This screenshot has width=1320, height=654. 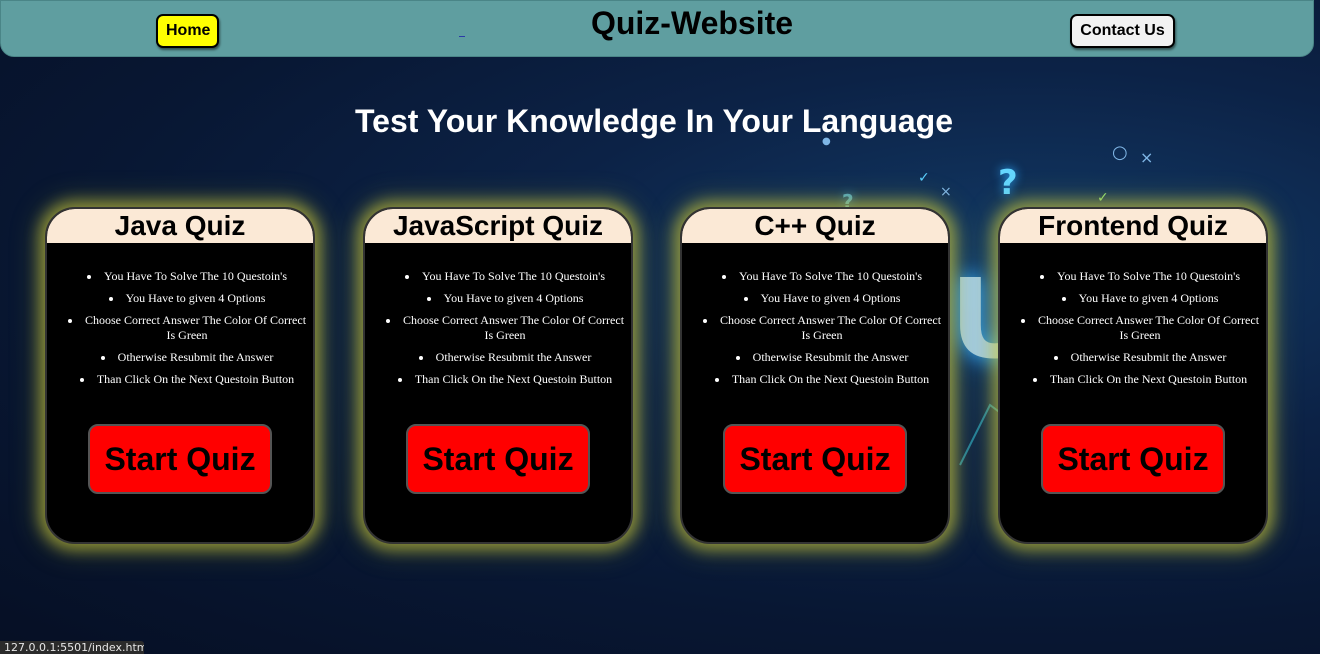 I want to click on page-heading-text: Test Your Knowledge In Your Language, so click(x=654, y=121).